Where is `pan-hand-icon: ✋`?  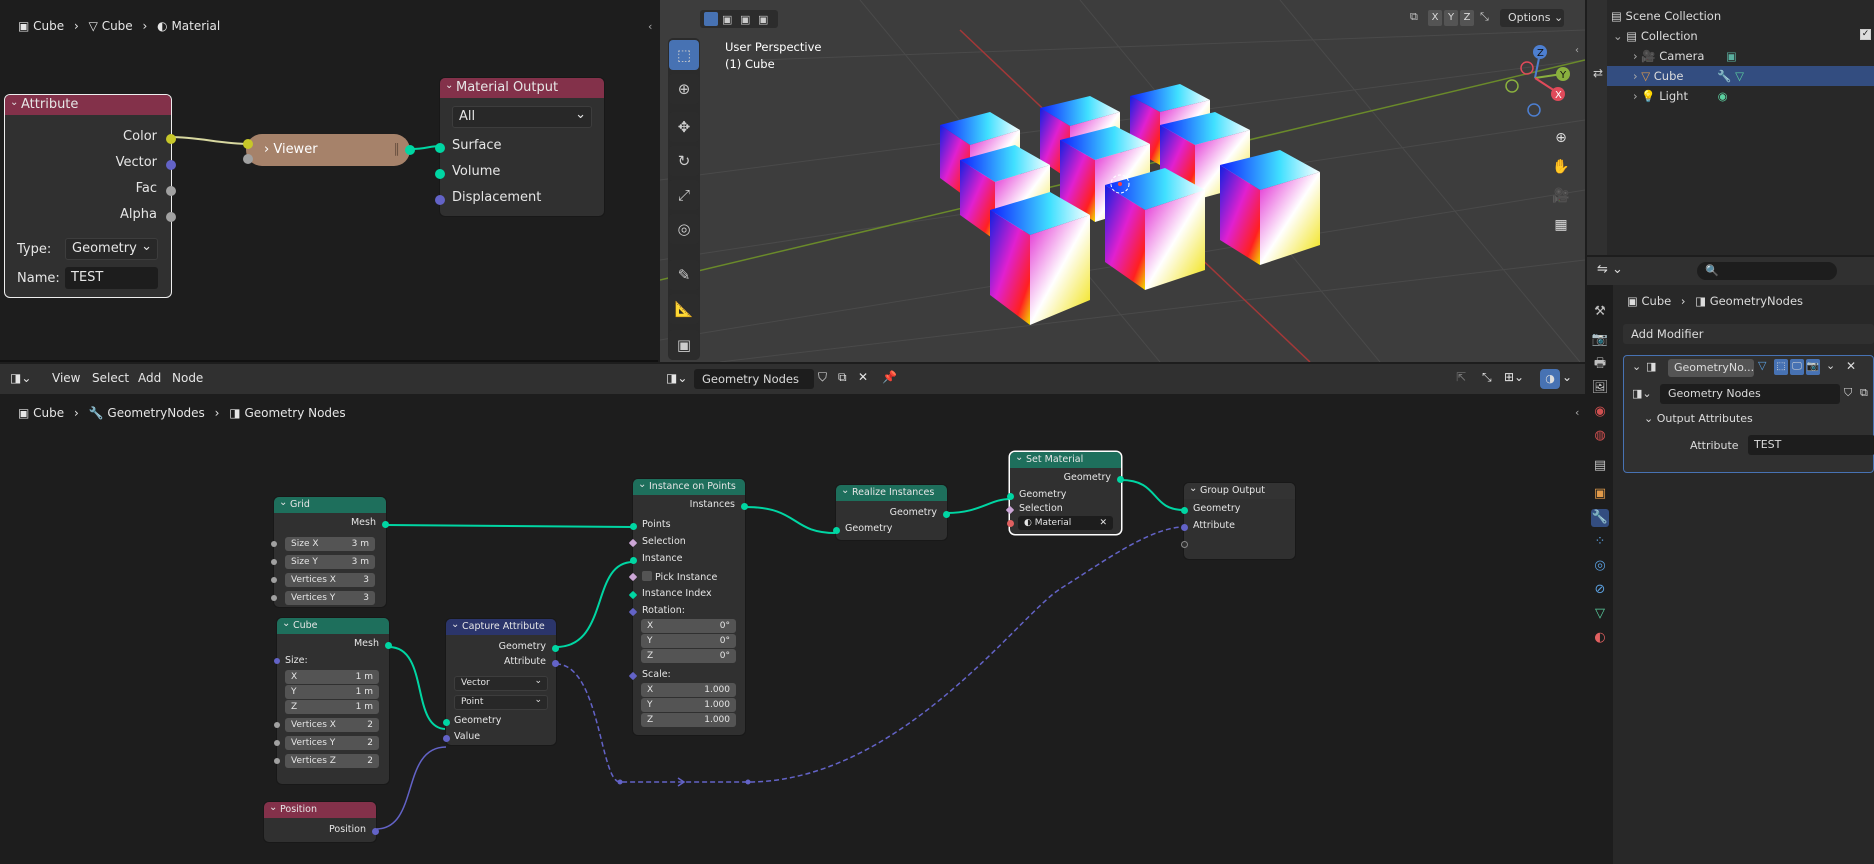
pan-hand-icon: ✋ is located at coordinates (1561, 167).